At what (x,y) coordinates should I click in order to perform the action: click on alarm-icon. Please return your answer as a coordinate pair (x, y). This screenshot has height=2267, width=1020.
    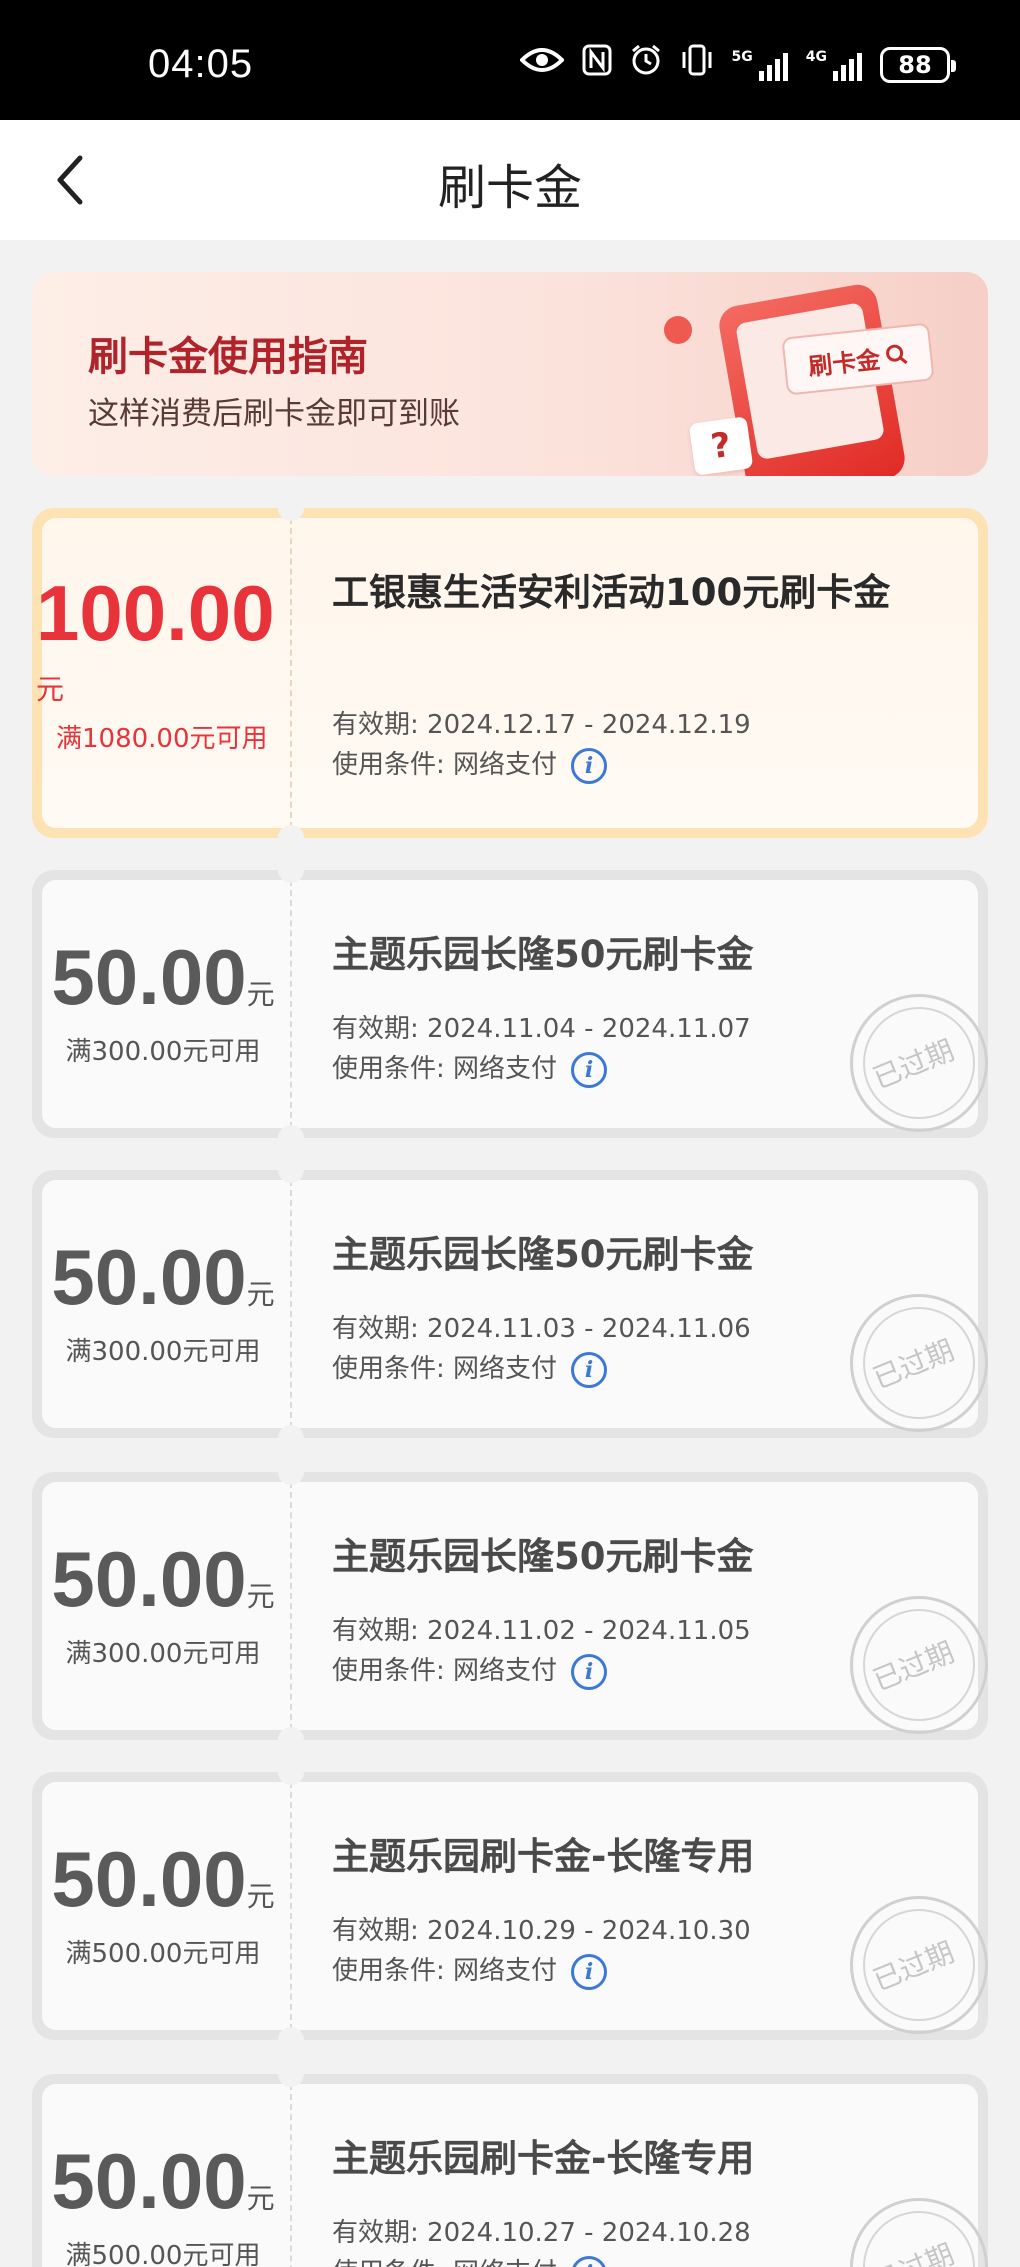
    Looking at the image, I should click on (646, 64).